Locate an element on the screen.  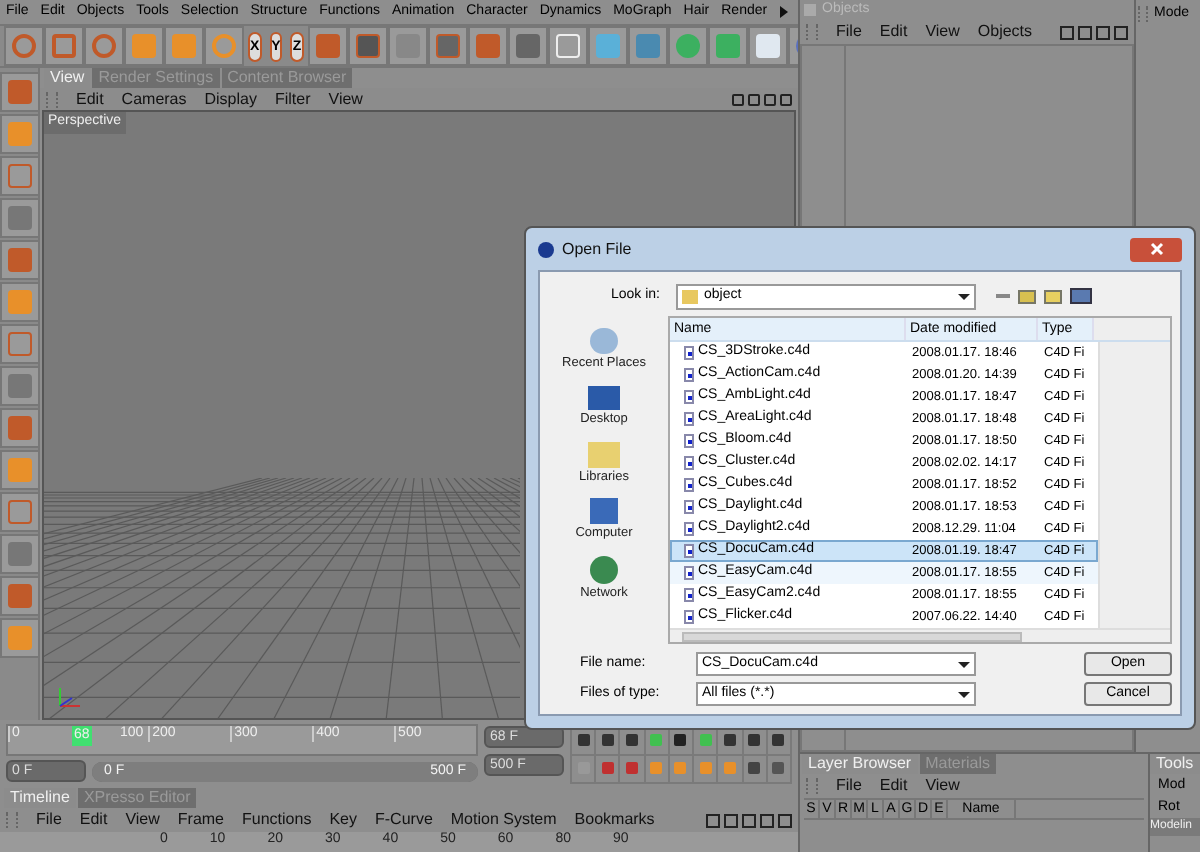
menu-item: Motion System is located at coordinates (503, 820).